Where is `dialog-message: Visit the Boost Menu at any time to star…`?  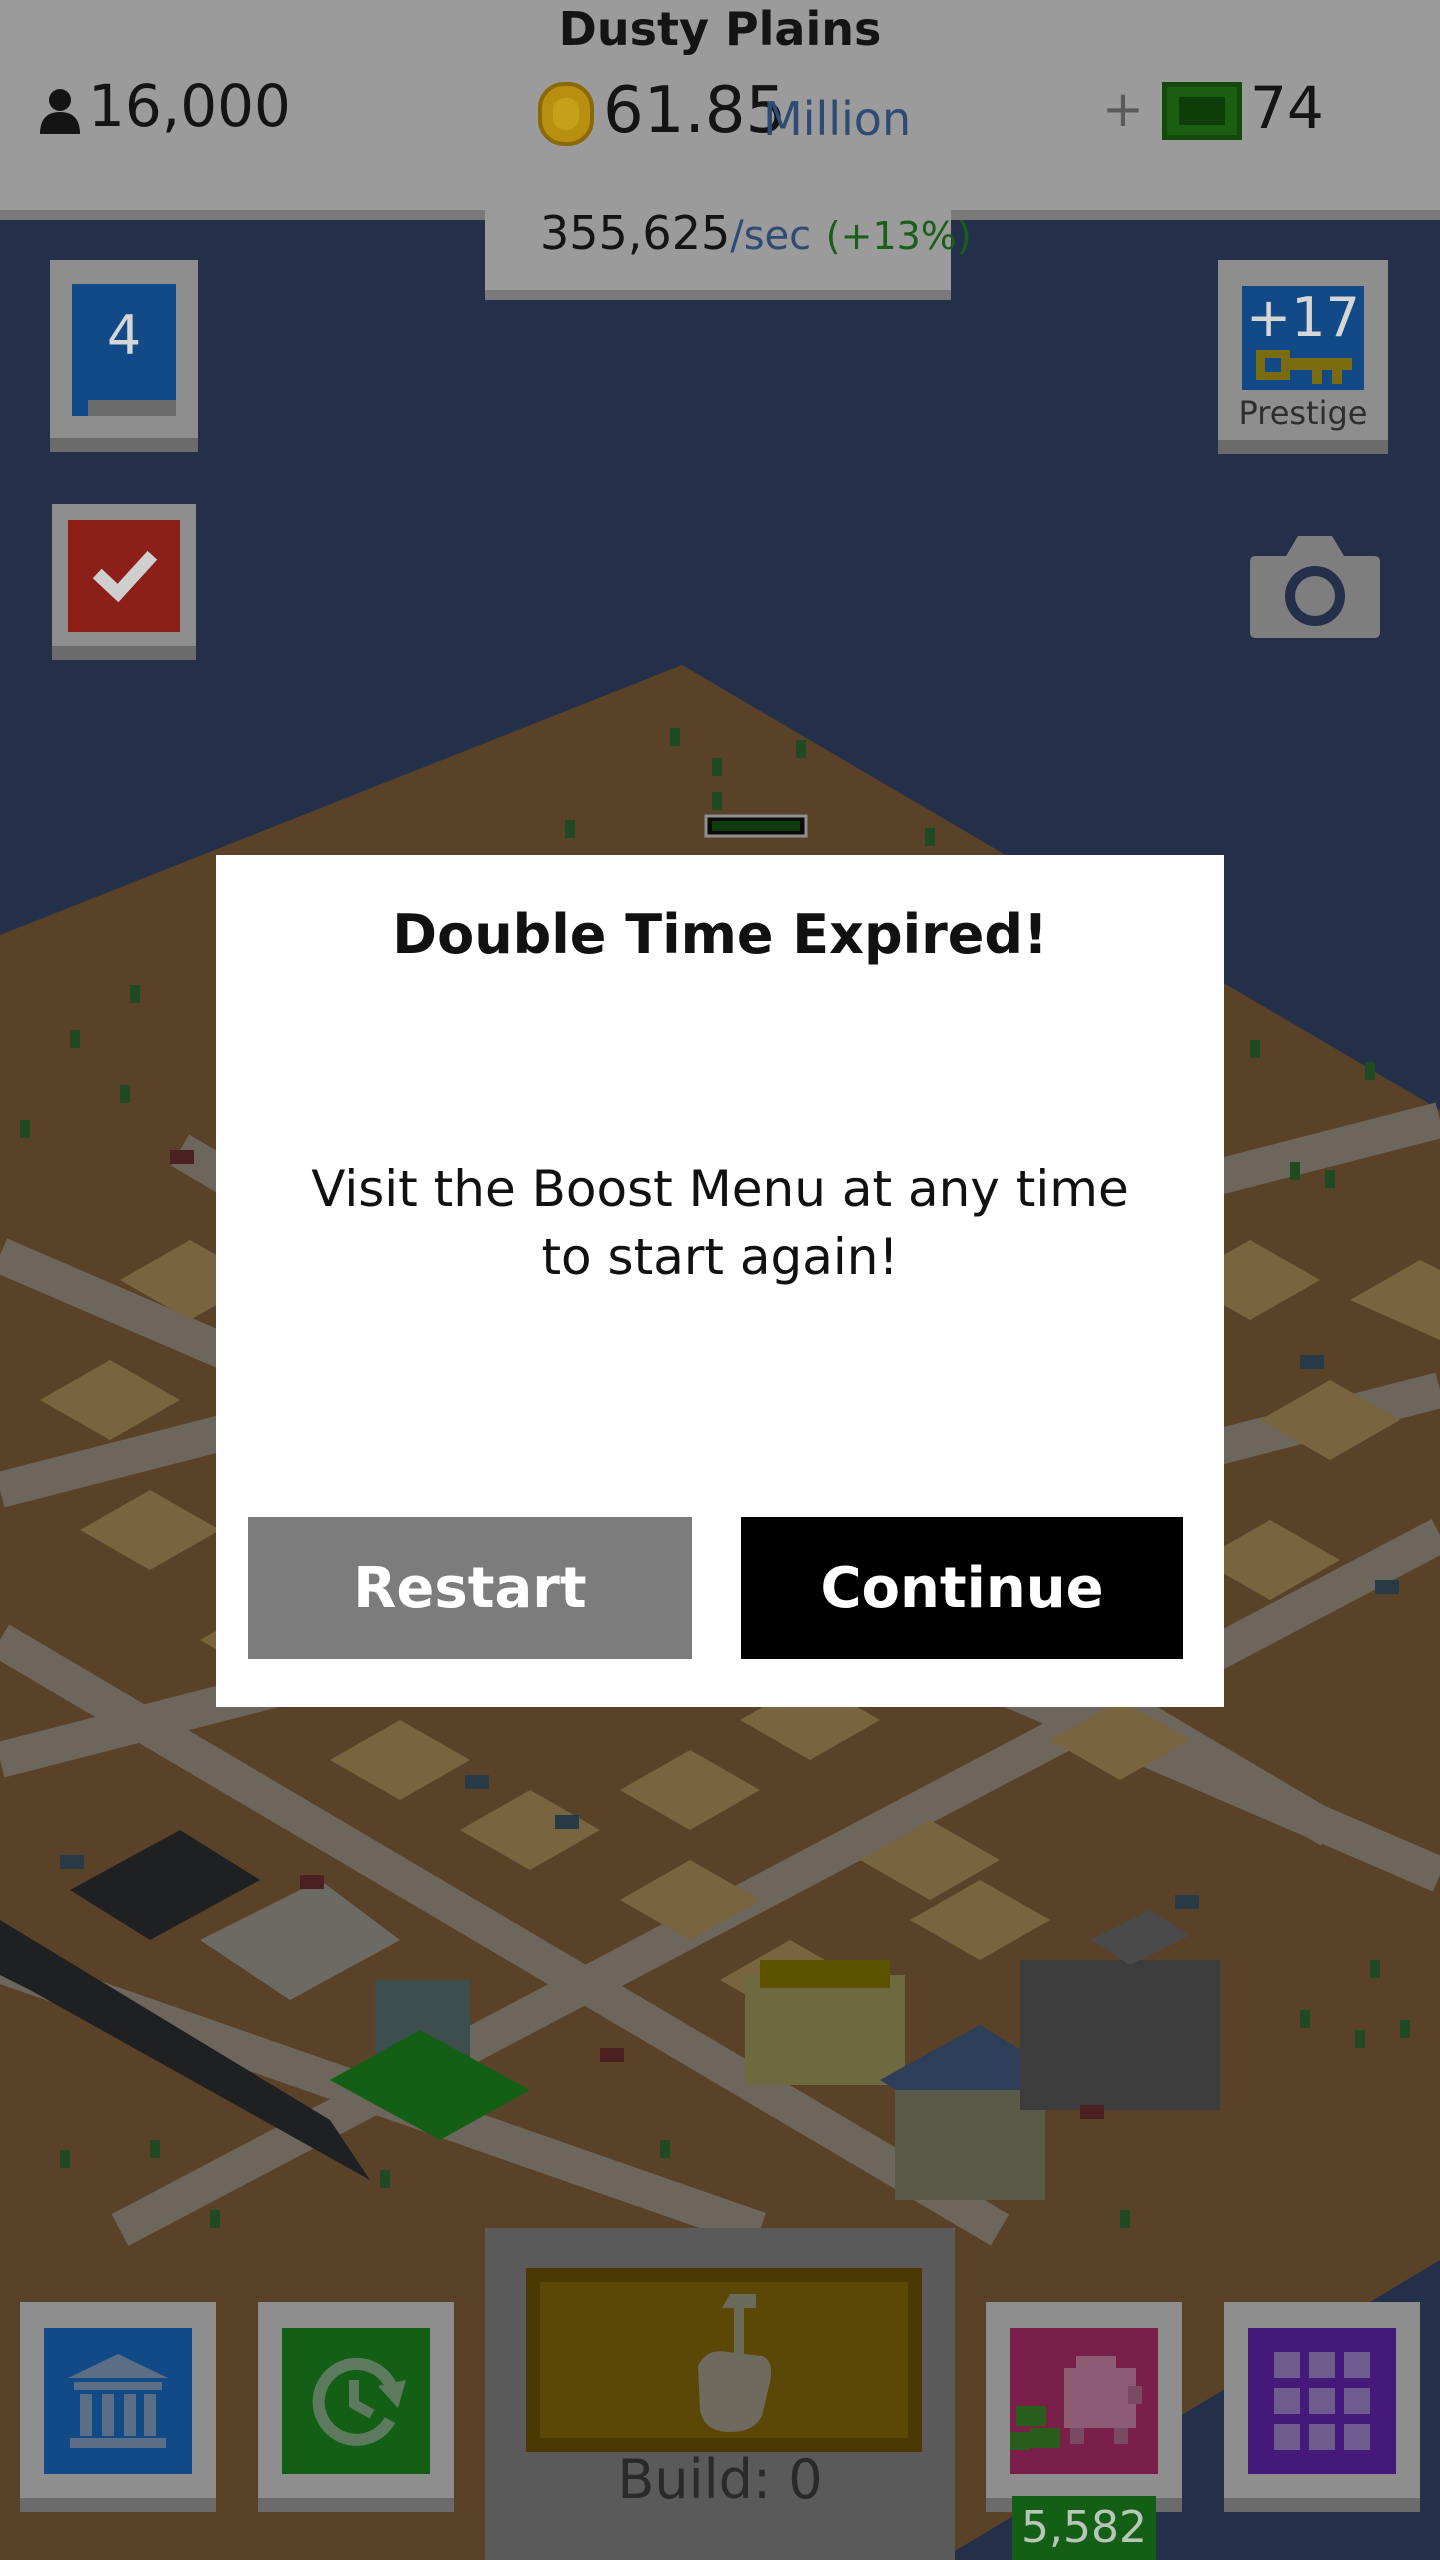 dialog-message: Visit the Boost Menu at any time to star… is located at coordinates (720, 1223).